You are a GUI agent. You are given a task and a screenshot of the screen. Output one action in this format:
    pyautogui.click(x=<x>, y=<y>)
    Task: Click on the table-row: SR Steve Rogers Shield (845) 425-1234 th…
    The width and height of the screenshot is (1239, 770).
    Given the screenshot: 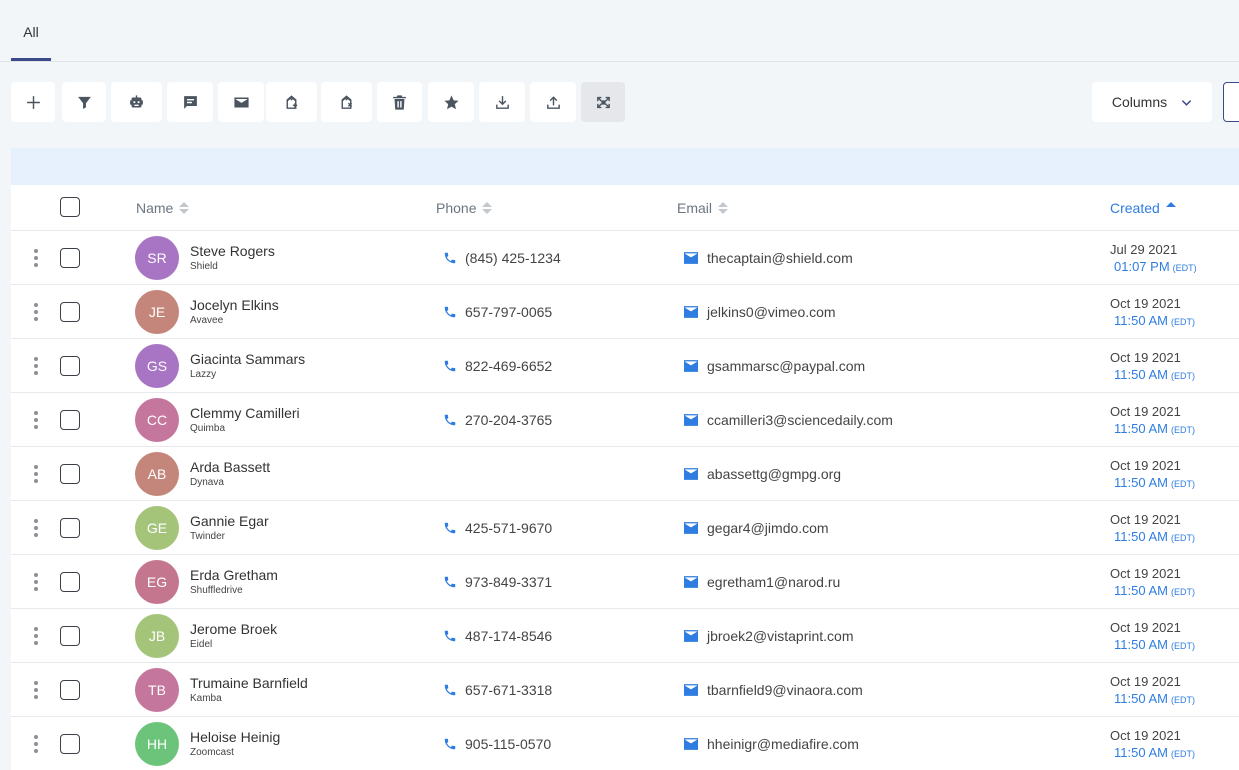 What is the action you would take?
    pyautogui.click(x=625, y=258)
    